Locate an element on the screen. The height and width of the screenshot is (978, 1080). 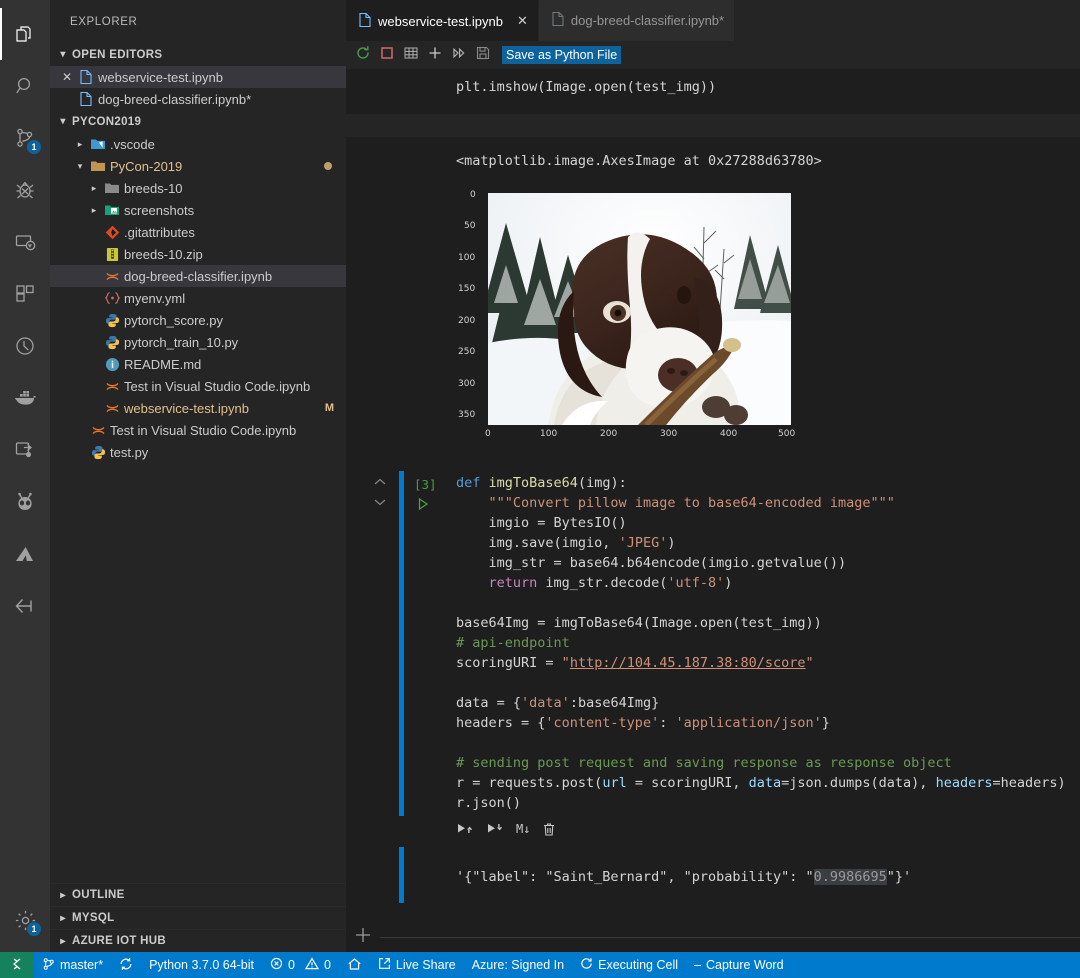
save-as-python-file-button is located at coordinates (483, 55).